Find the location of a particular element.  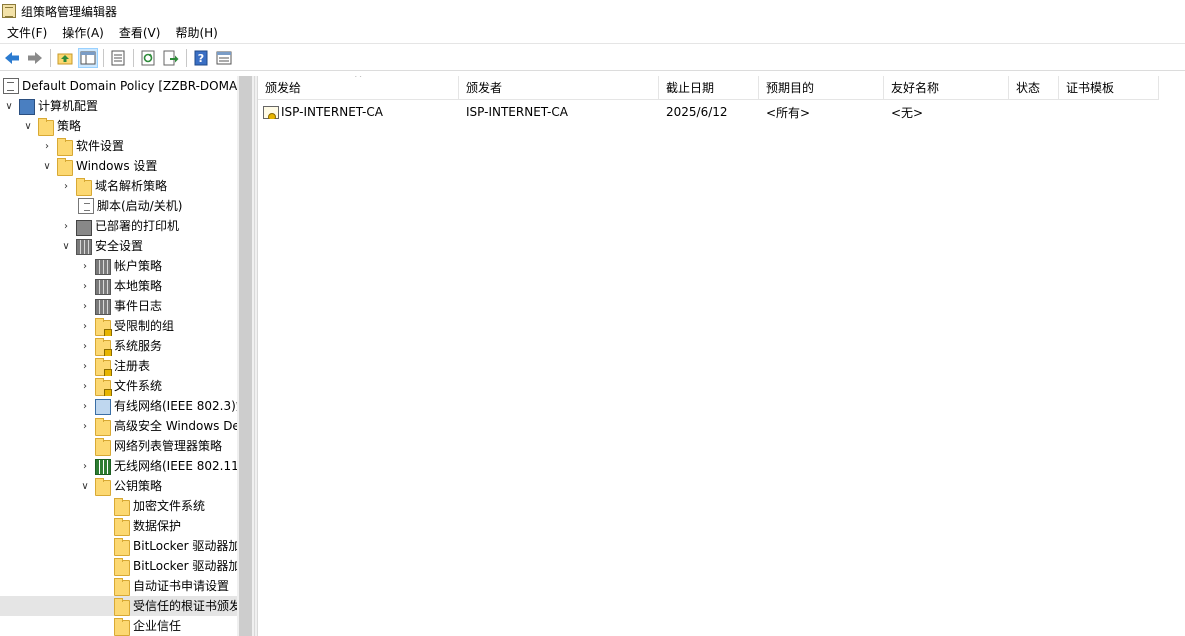

column-expiration: 截止日期 is located at coordinates (709, 88).